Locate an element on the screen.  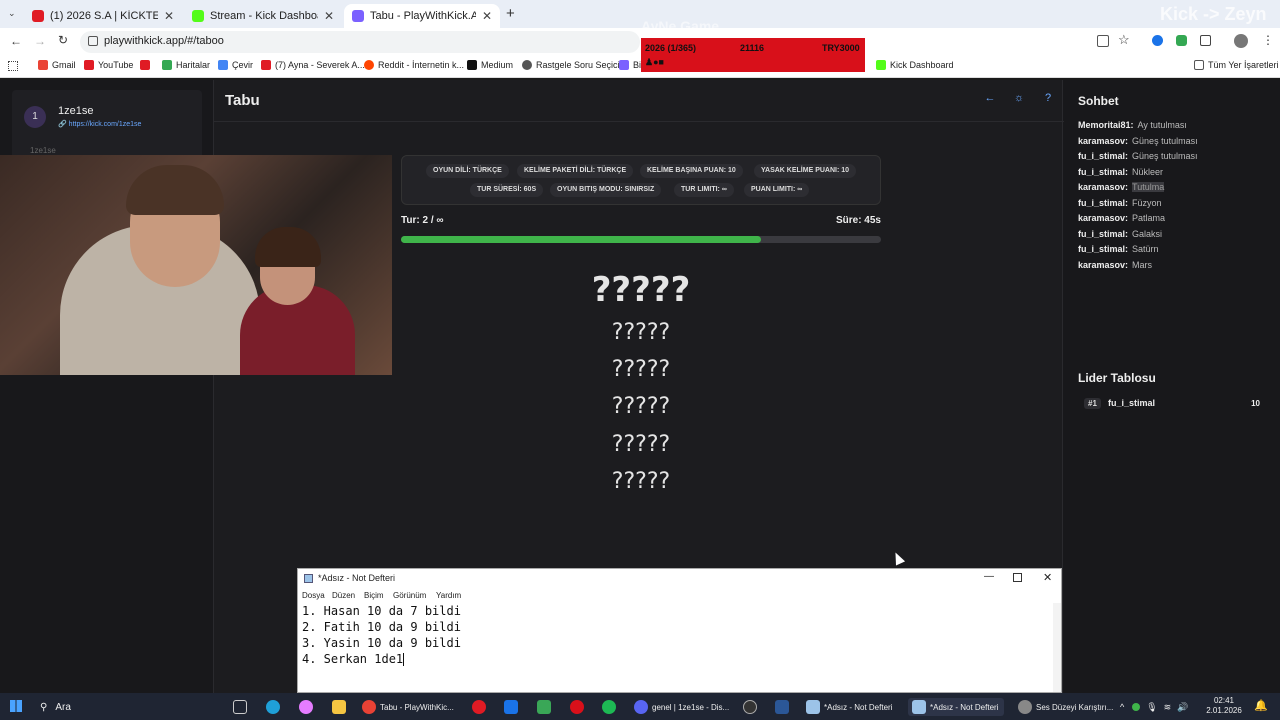
all-bookmarks: Tüm Yer İşaretleri is located at coordinates (1236, 65).